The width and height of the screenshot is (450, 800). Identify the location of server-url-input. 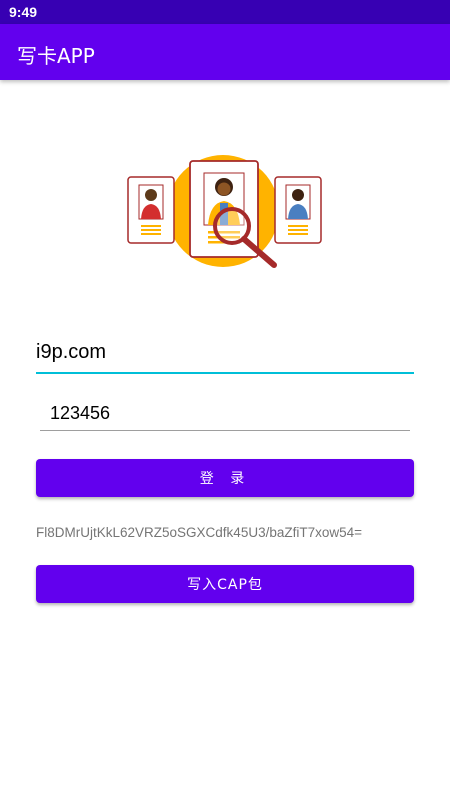
(225, 352).